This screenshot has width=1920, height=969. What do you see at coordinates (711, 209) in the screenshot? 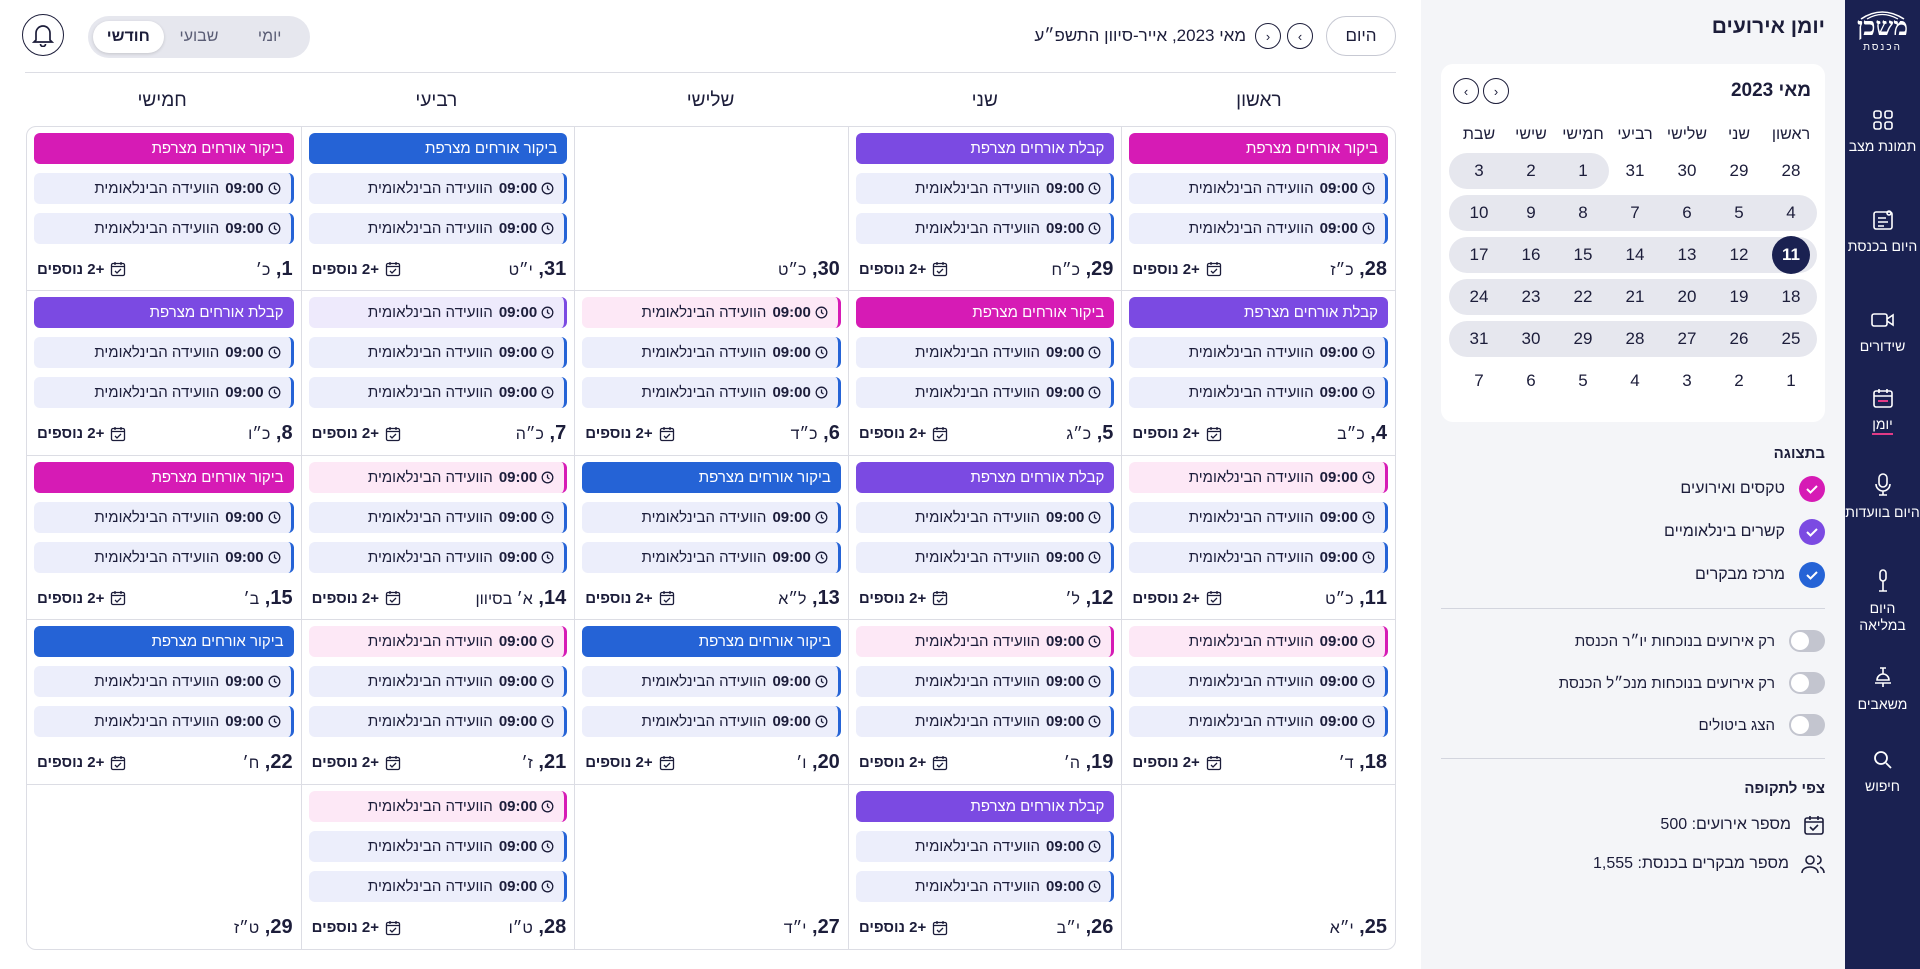
I see `calendar-day-cell: 30, כ״ט` at bounding box center [711, 209].